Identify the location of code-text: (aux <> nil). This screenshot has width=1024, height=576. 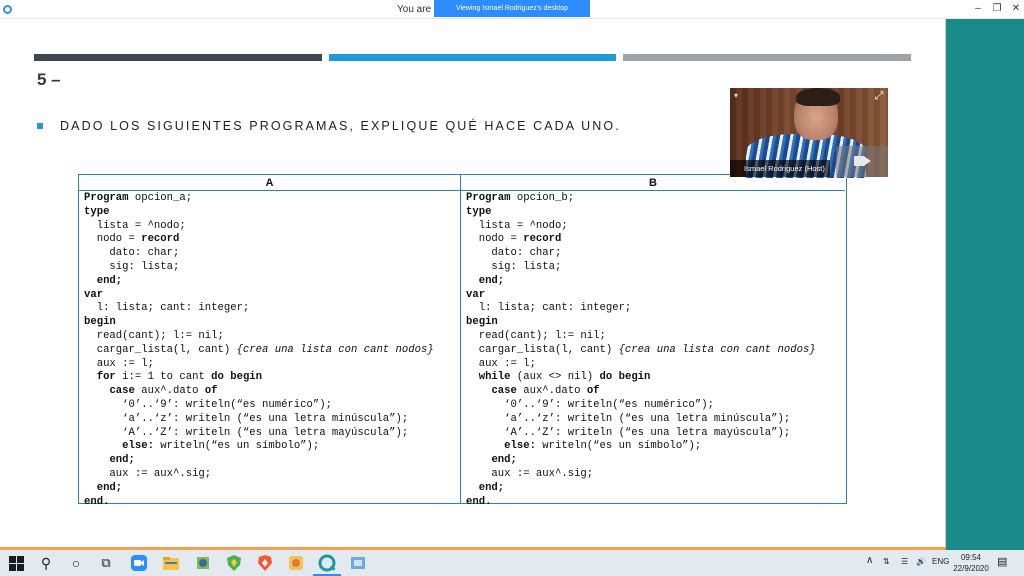
(555, 377).